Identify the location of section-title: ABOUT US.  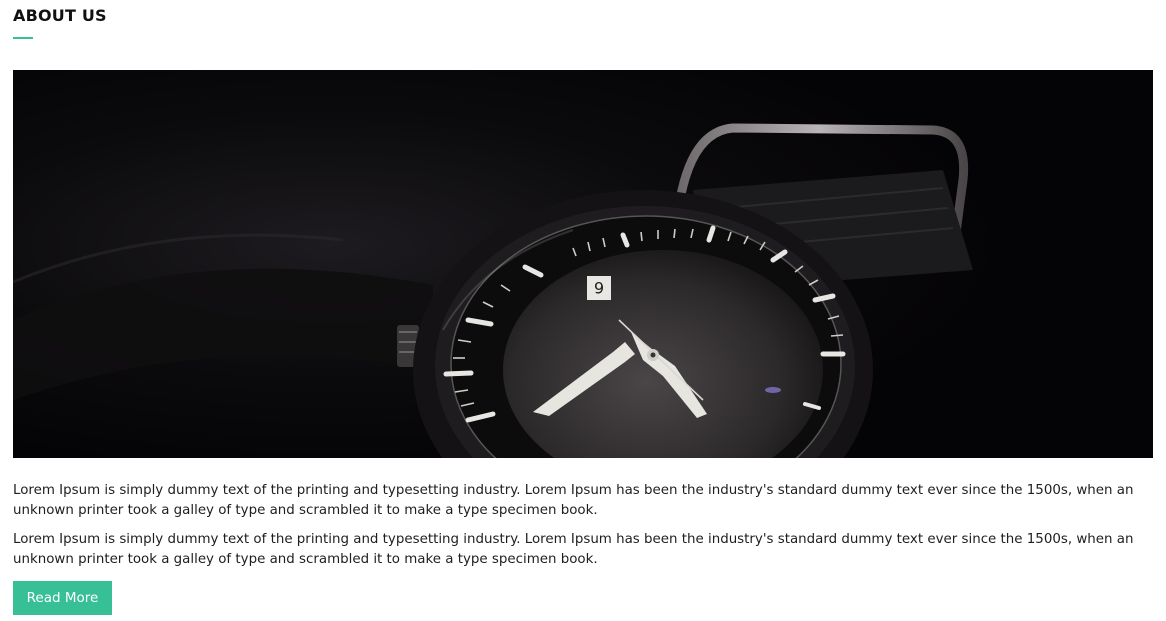
(60, 15).